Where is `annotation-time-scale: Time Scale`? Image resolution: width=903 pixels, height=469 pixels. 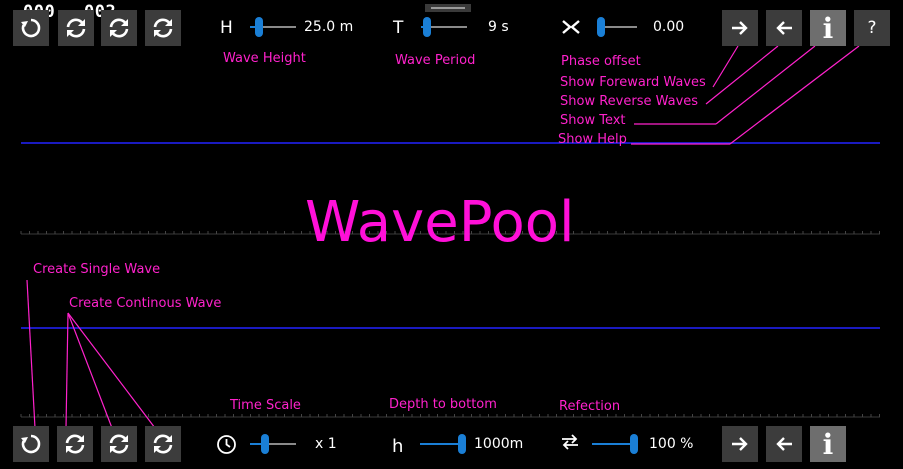 annotation-time-scale: Time Scale is located at coordinates (265, 405).